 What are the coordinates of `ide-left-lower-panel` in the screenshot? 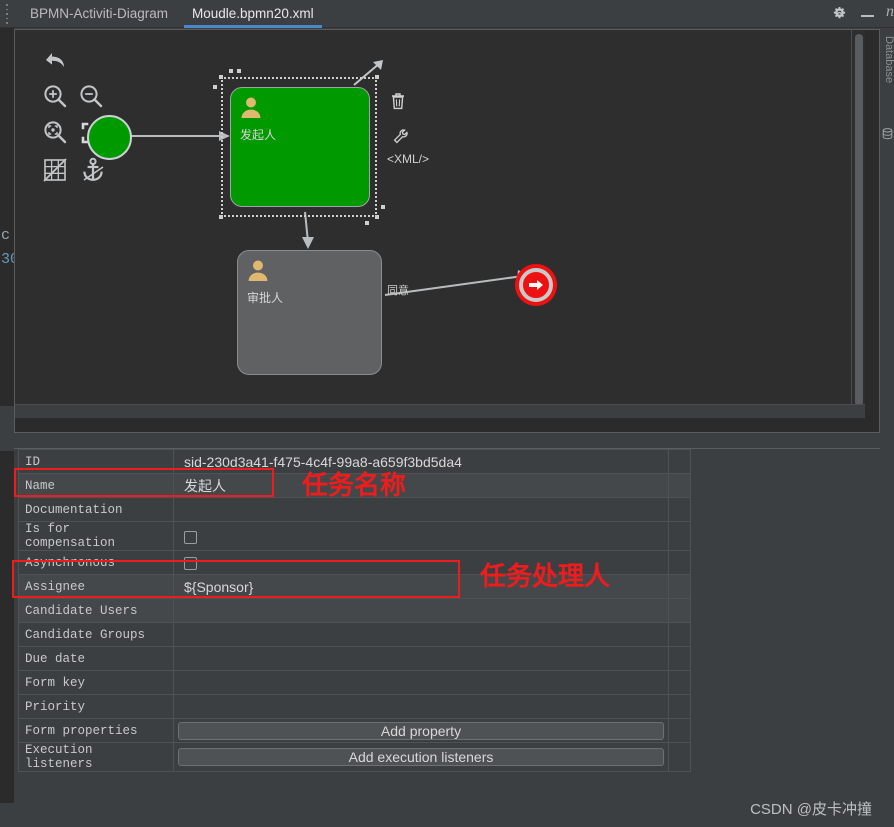 It's located at (7, 428).